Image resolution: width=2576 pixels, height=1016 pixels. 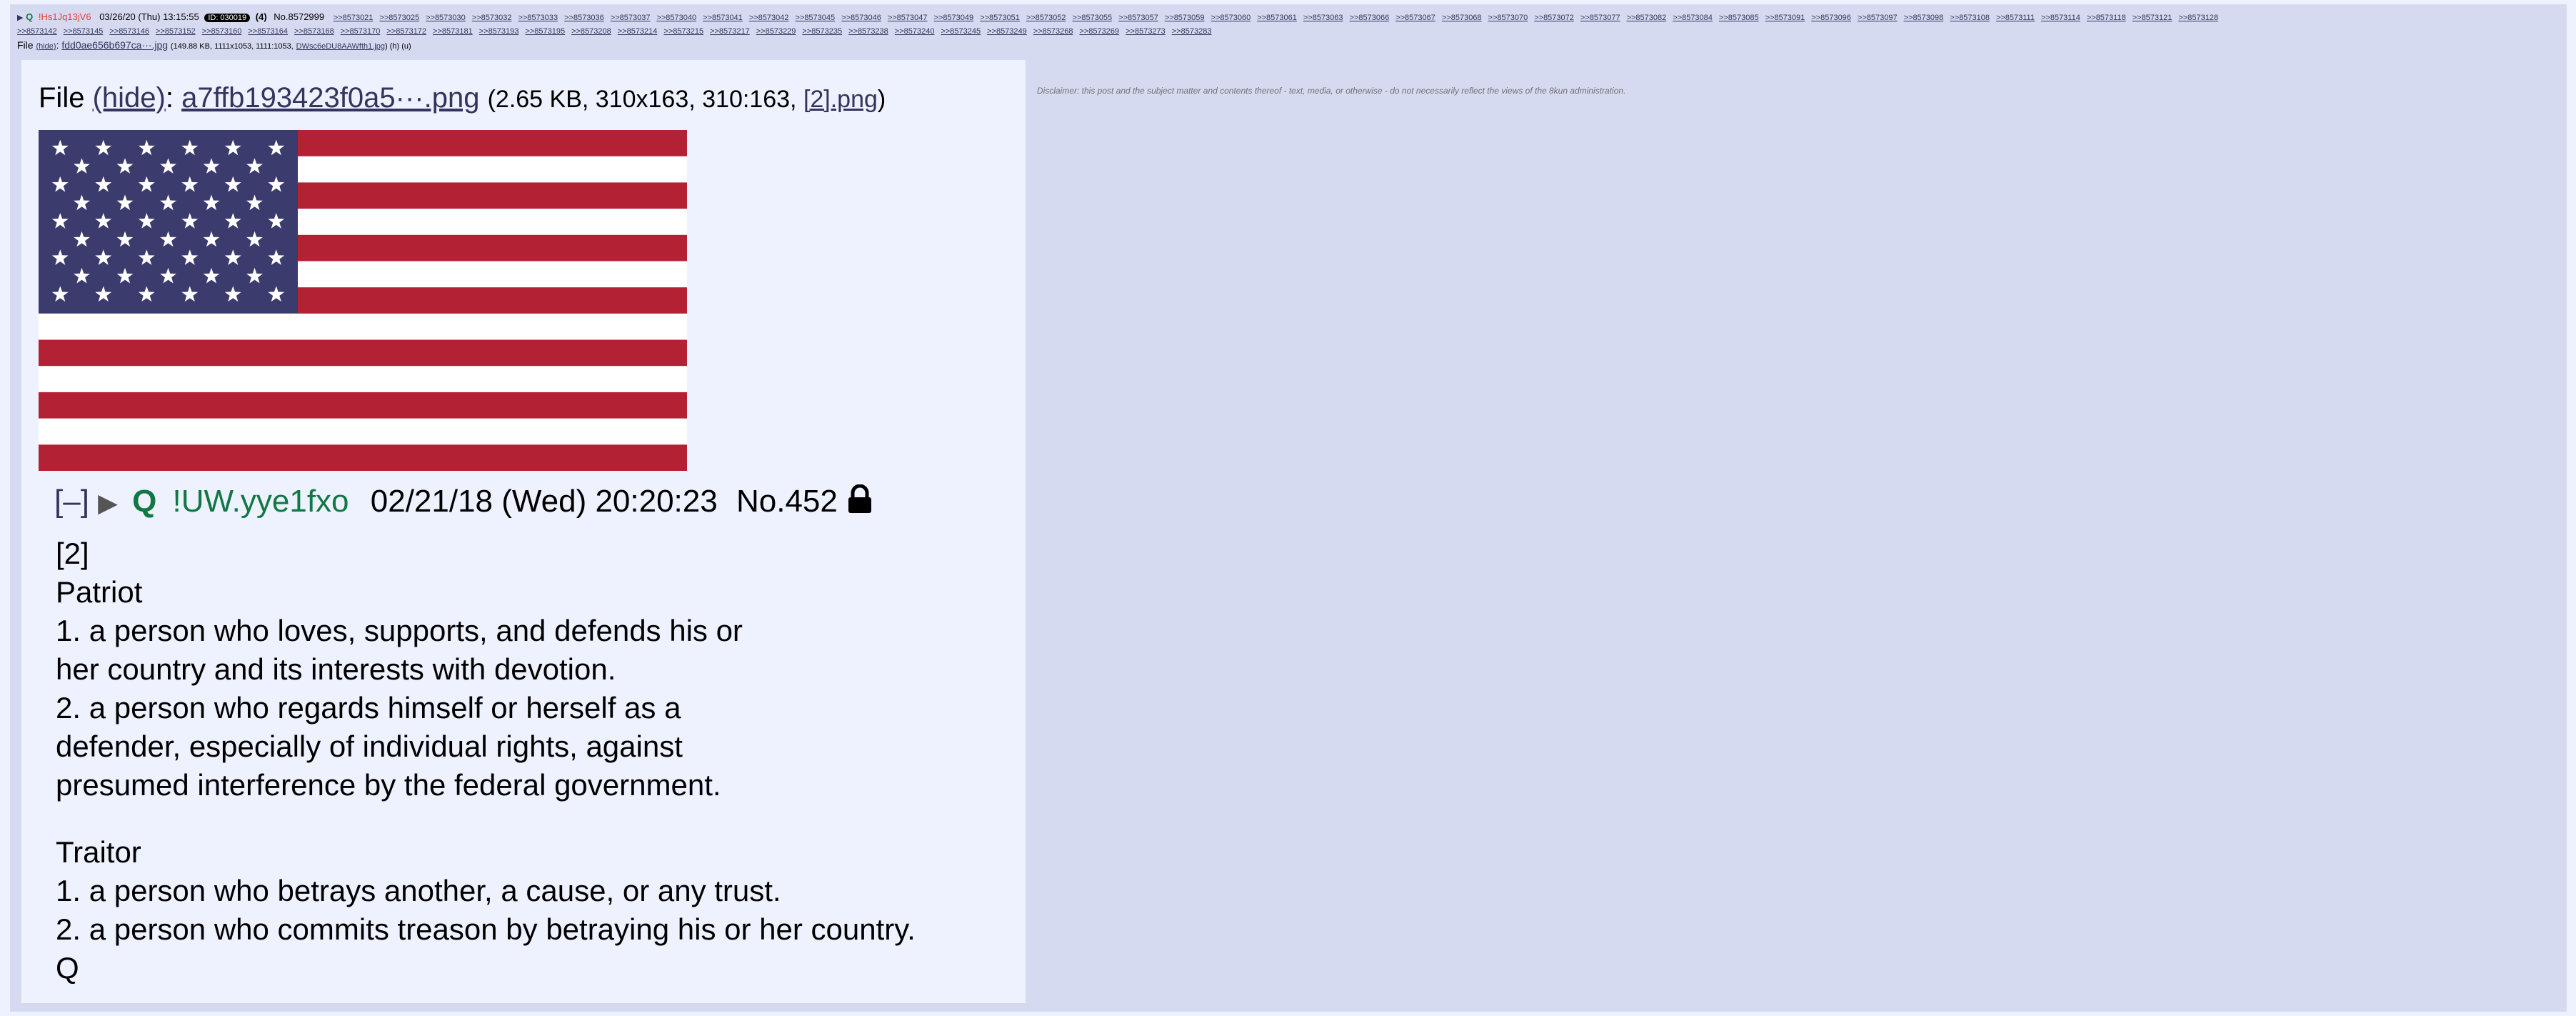 What do you see at coordinates (2198, 18) in the screenshot?
I see `backlink: >>8573128` at bounding box center [2198, 18].